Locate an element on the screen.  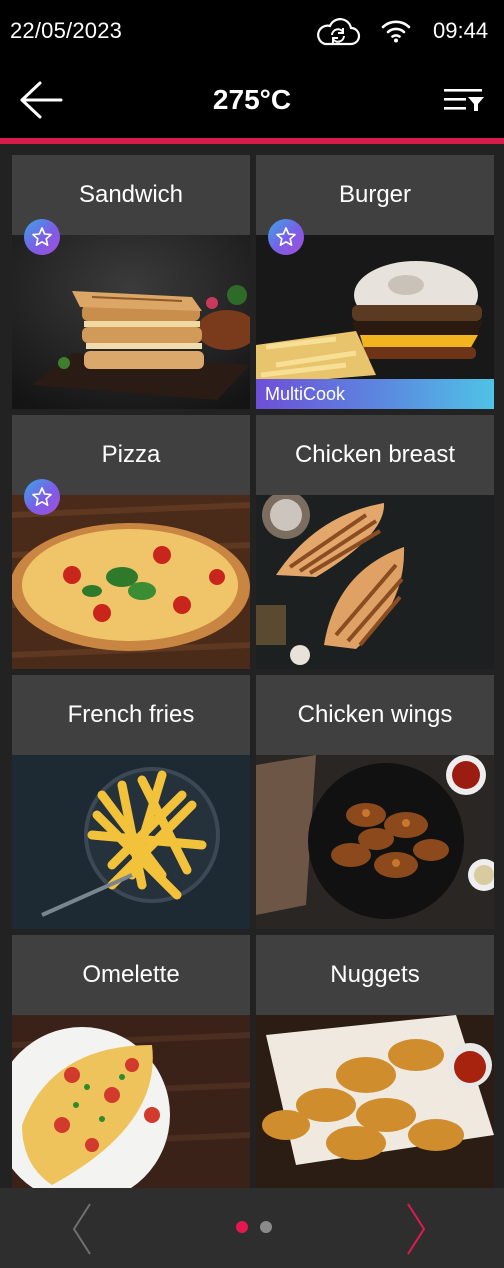
chicken-breast-image is located at coordinates (375, 582).